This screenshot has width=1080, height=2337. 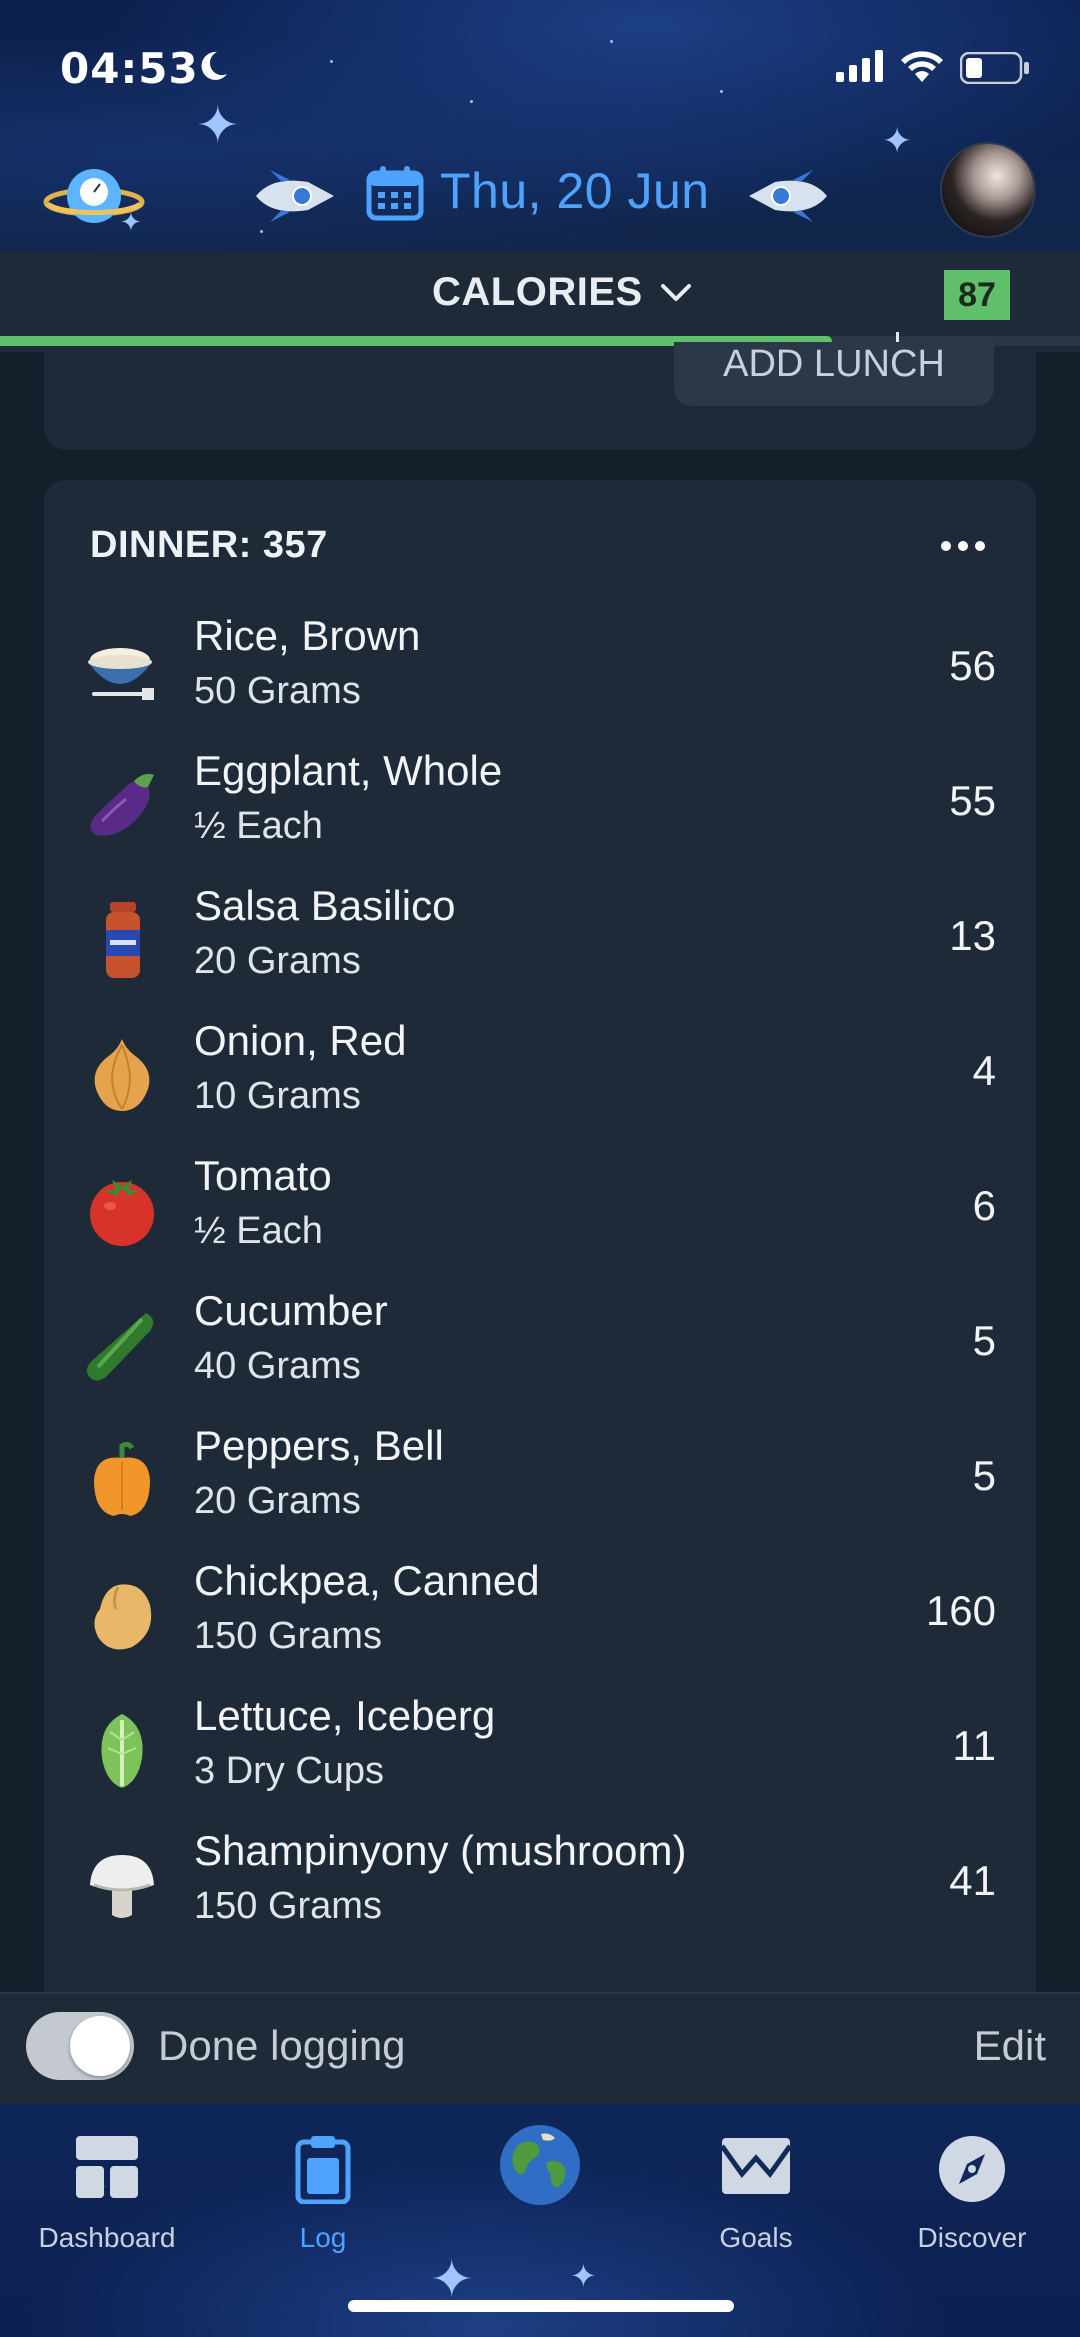 What do you see at coordinates (974, 1745) in the screenshot?
I see `food-calories: 11` at bounding box center [974, 1745].